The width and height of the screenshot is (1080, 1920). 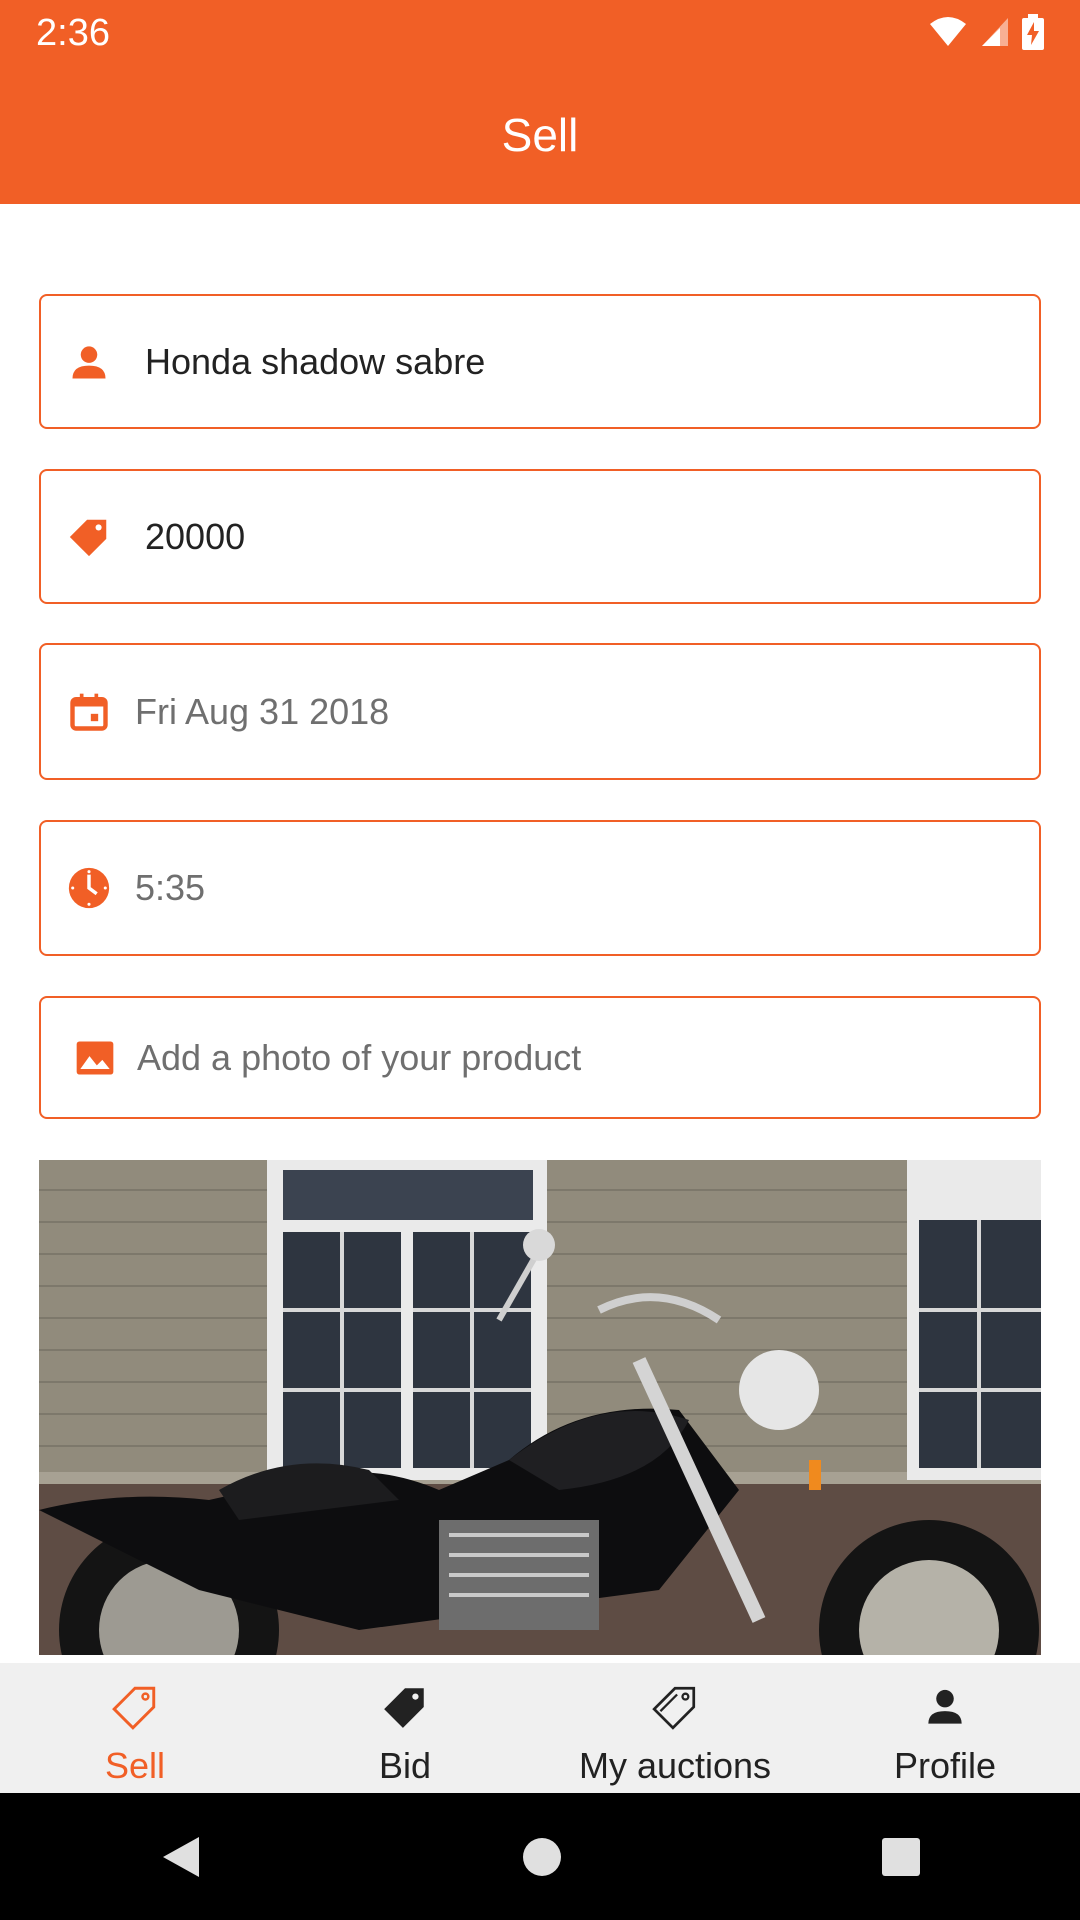 I want to click on calendar-icon, so click(x=89, y=712).